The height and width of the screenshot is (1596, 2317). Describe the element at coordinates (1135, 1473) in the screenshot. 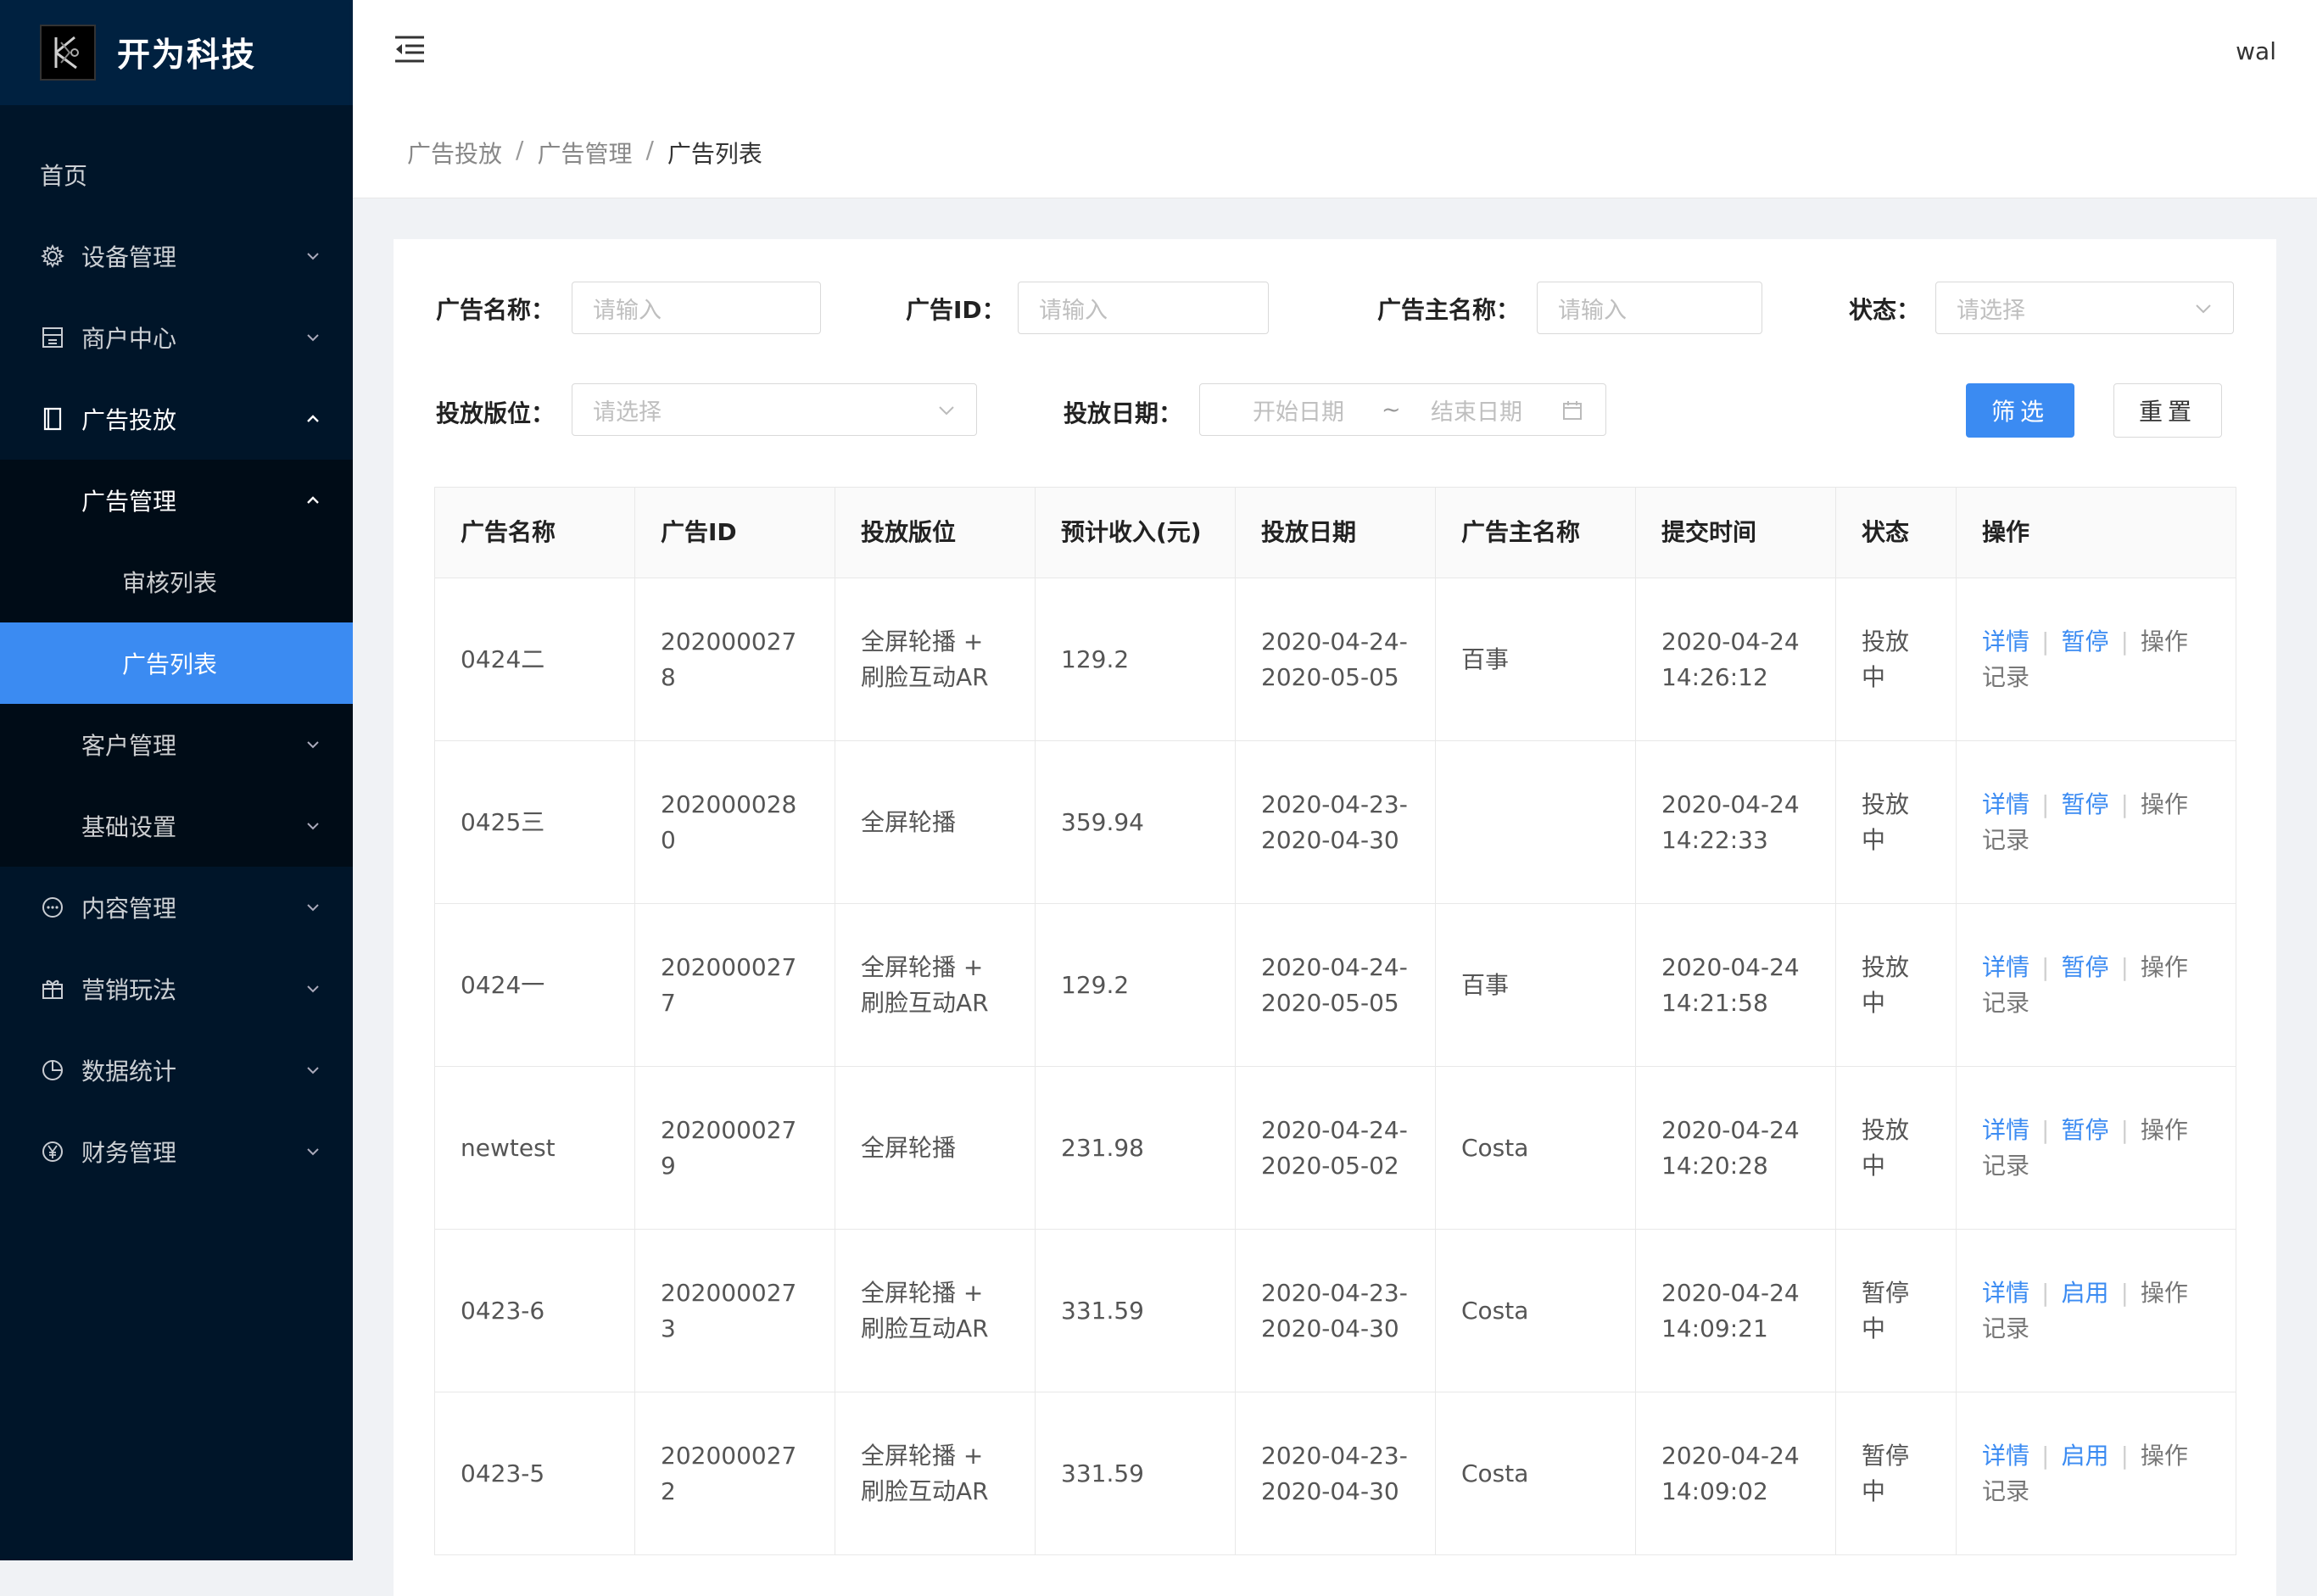

I see `cell-income: 331.59` at that location.